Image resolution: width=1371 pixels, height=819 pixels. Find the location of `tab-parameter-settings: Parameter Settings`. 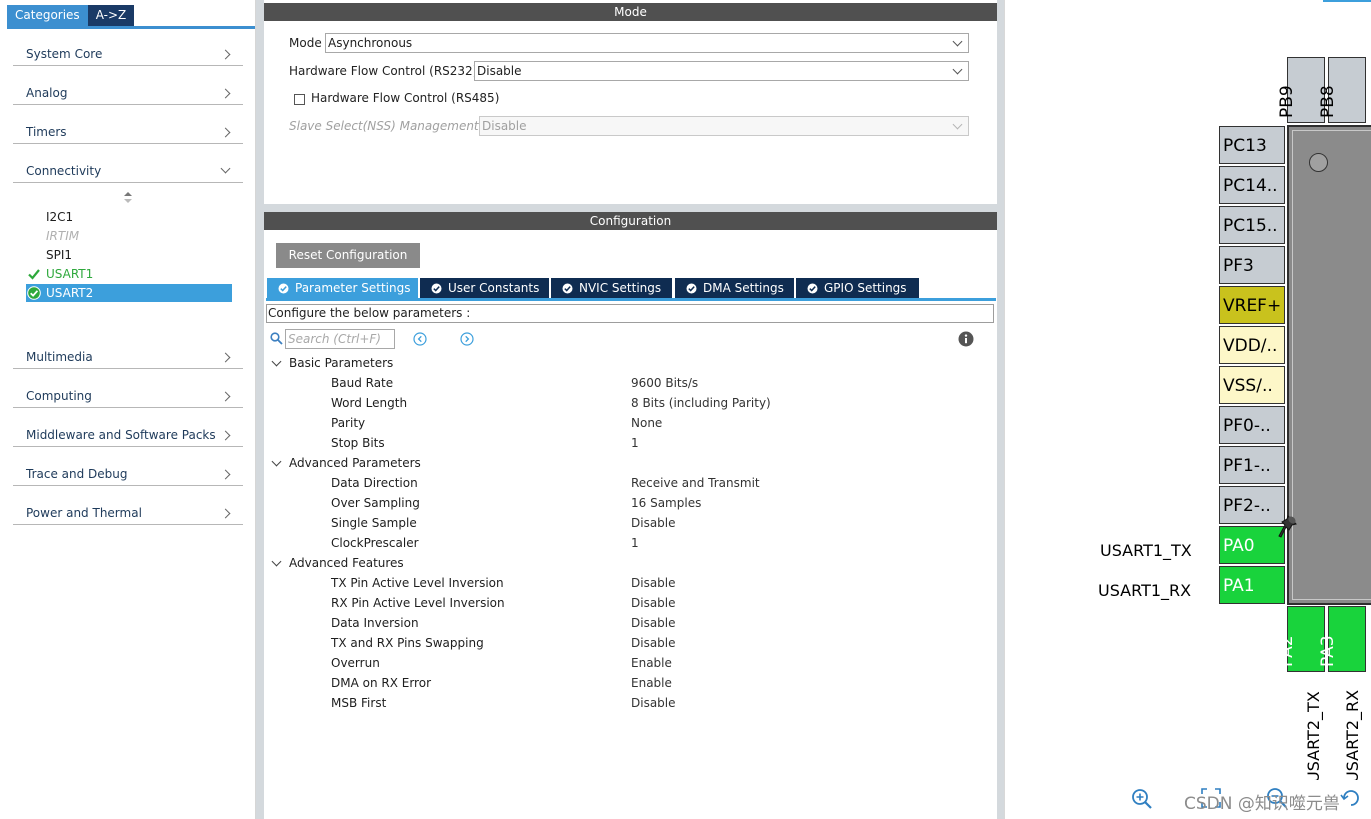

tab-parameter-settings: Parameter Settings is located at coordinates (342, 288).